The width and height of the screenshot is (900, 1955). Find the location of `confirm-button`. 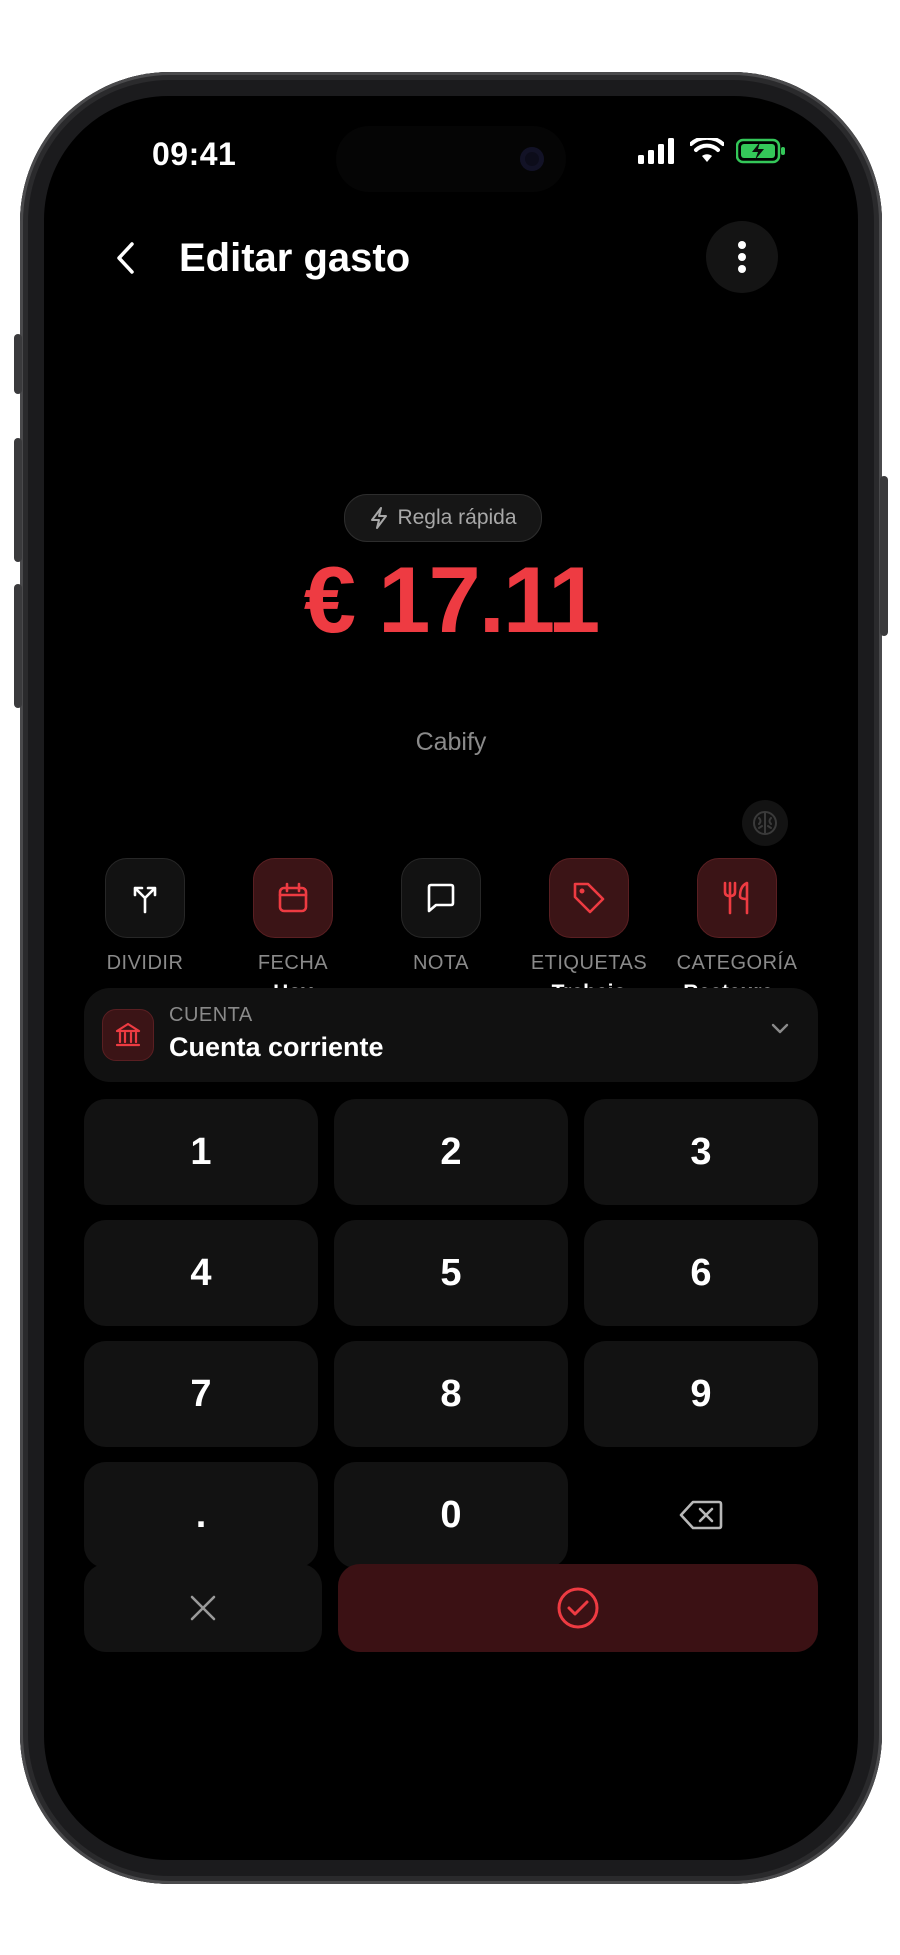

confirm-button is located at coordinates (578, 1608).